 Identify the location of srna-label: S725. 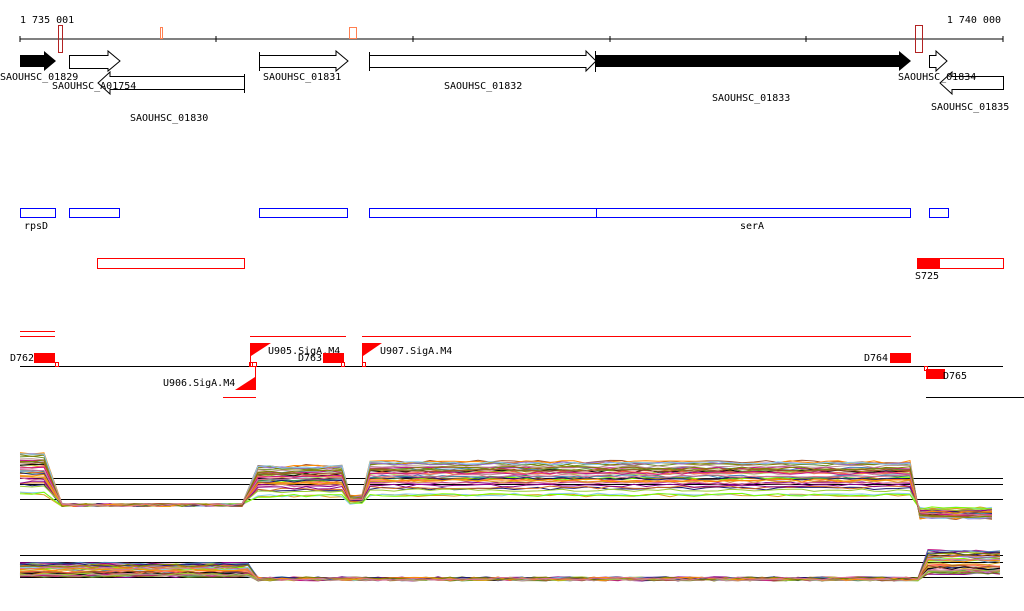
(927, 276).